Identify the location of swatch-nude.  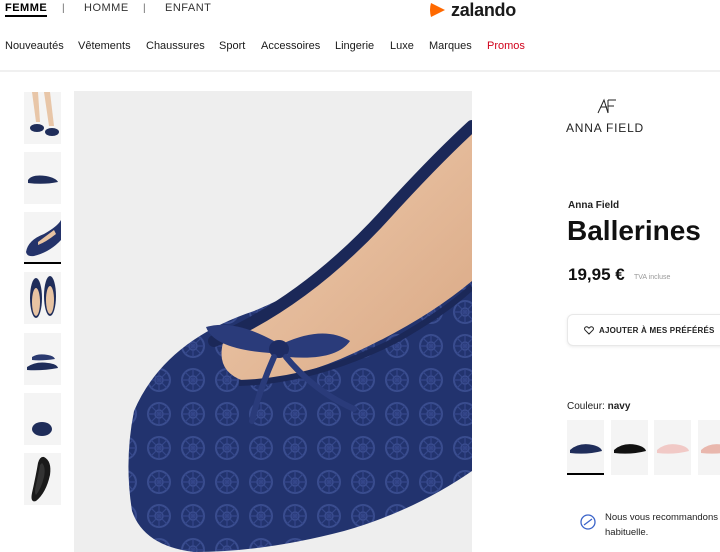
(709, 447).